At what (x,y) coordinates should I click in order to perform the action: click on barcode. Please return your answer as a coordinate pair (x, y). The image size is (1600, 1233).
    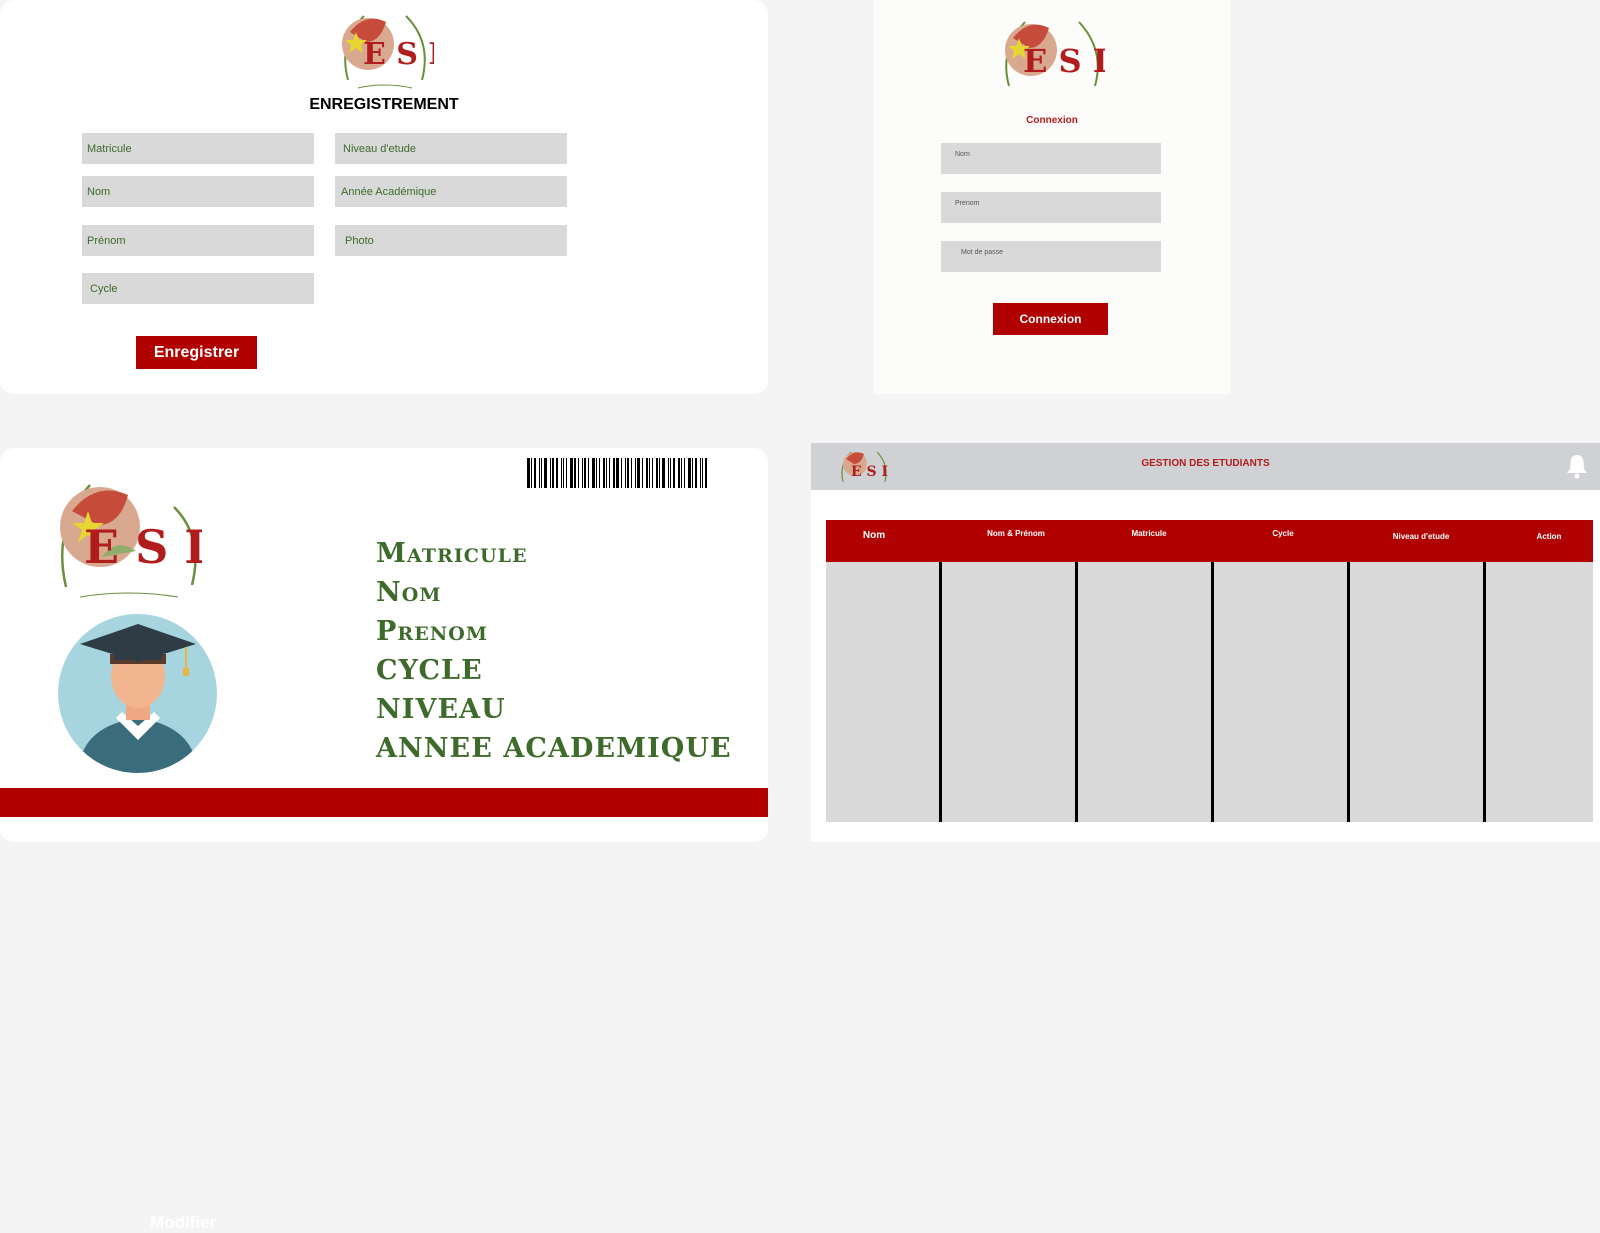
    Looking at the image, I should click on (641, 473).